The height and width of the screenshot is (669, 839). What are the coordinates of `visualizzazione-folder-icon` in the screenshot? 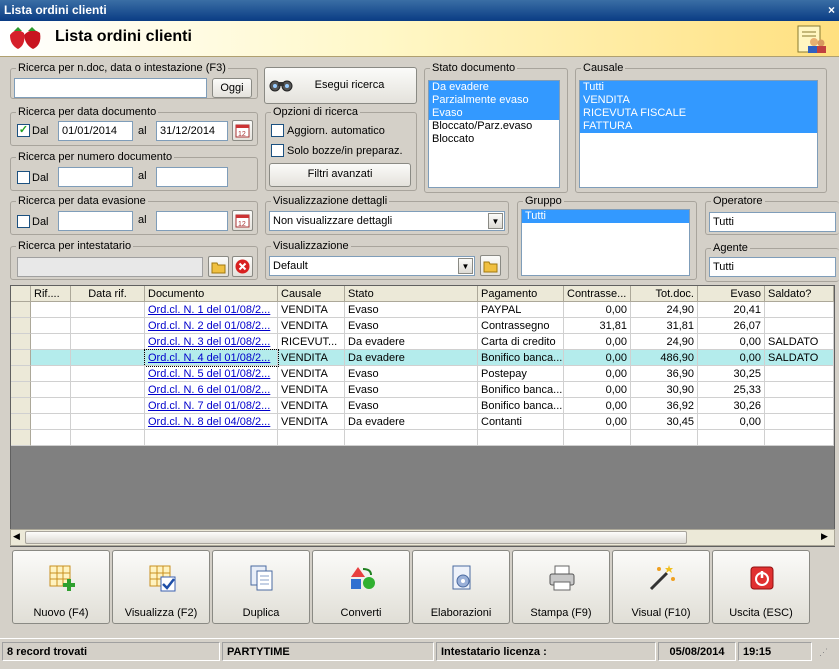 It's located at (490, 265).